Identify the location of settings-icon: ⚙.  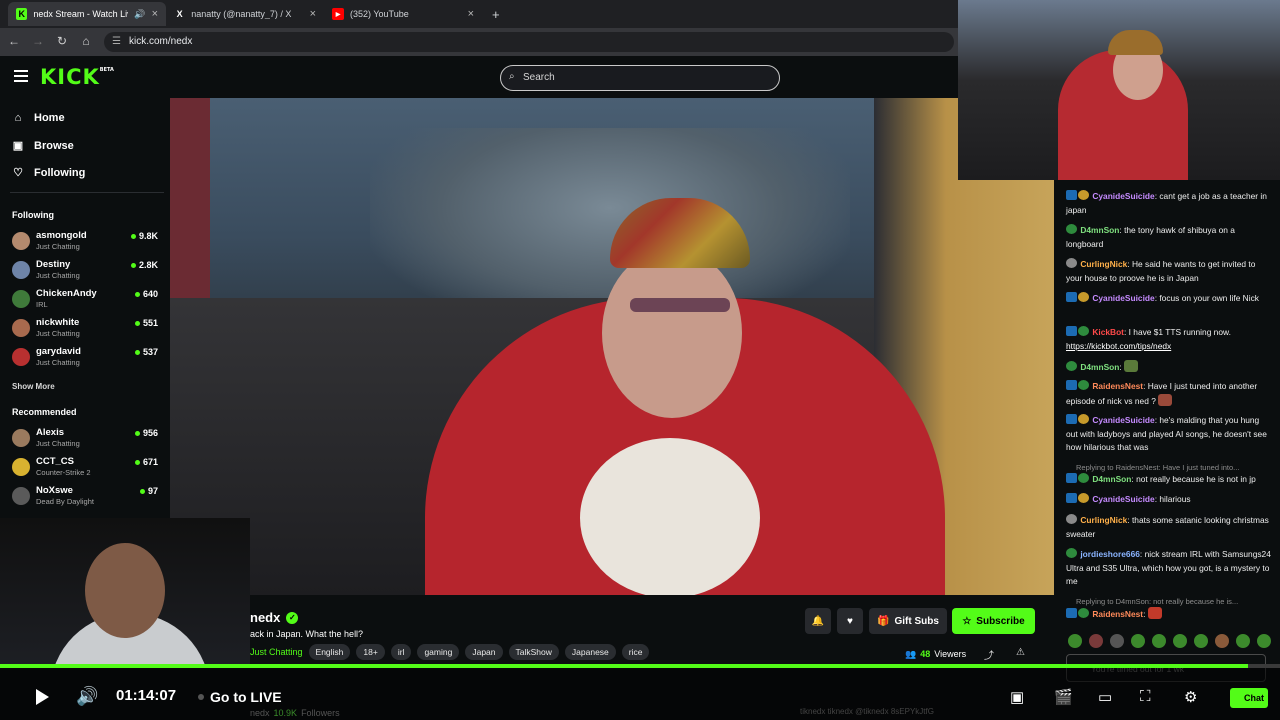
(1190, 697).